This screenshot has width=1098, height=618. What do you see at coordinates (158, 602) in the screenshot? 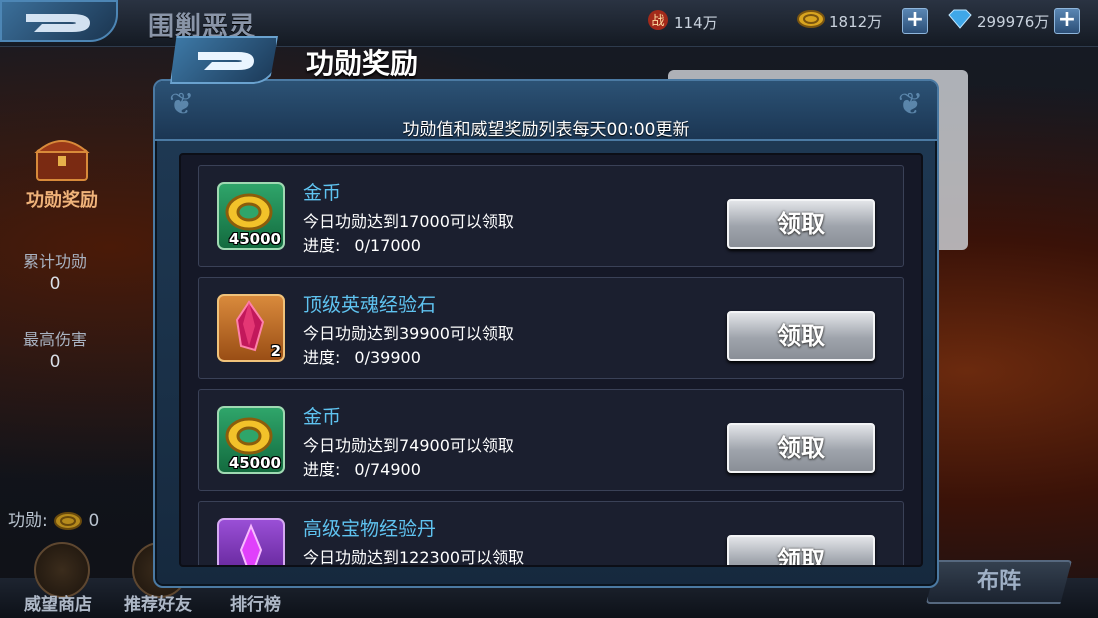
I see `recommend-friends-button: 推荐好友` at bounding box center [158, 602].